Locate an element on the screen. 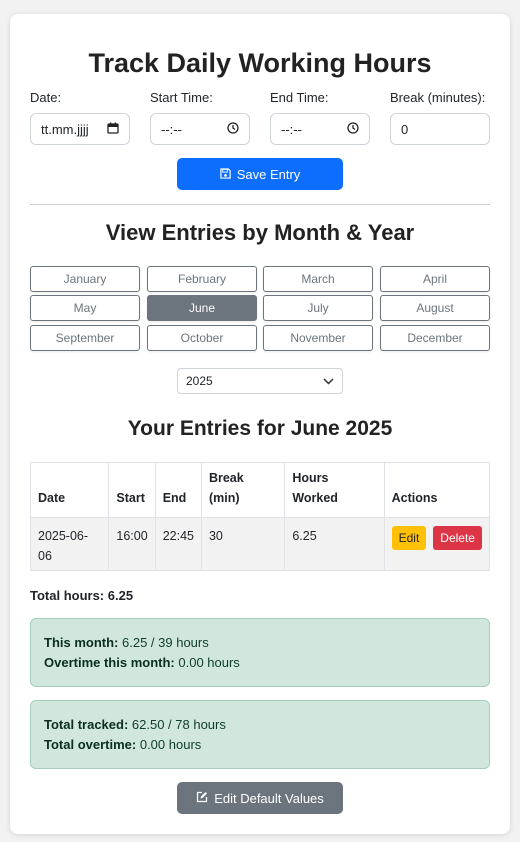 The image size is (520, 842). cell-actions: Edit Delete is located at coordinates (437, 544).